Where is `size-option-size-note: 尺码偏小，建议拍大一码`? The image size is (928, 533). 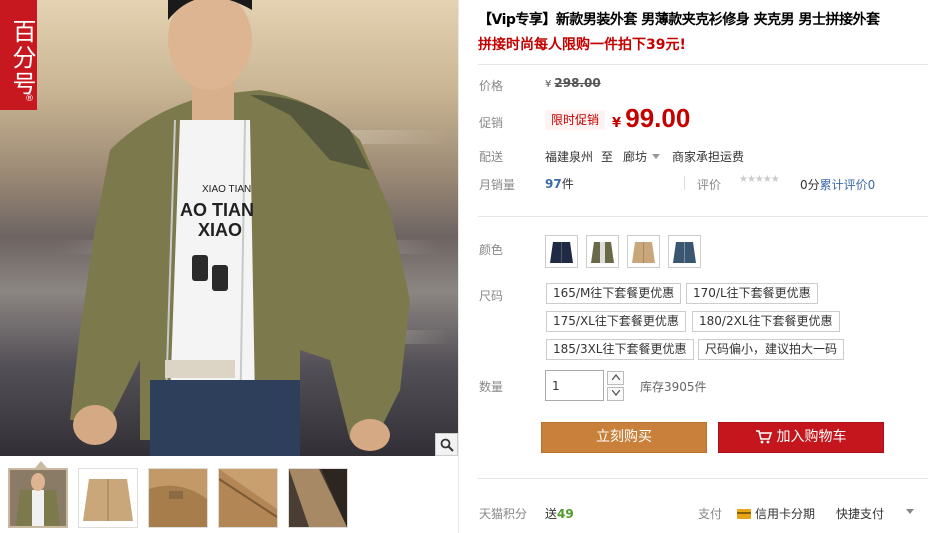 size-option-size-note: 尺码偏小，建议拍大一码 is located at coordinates (771, 349).